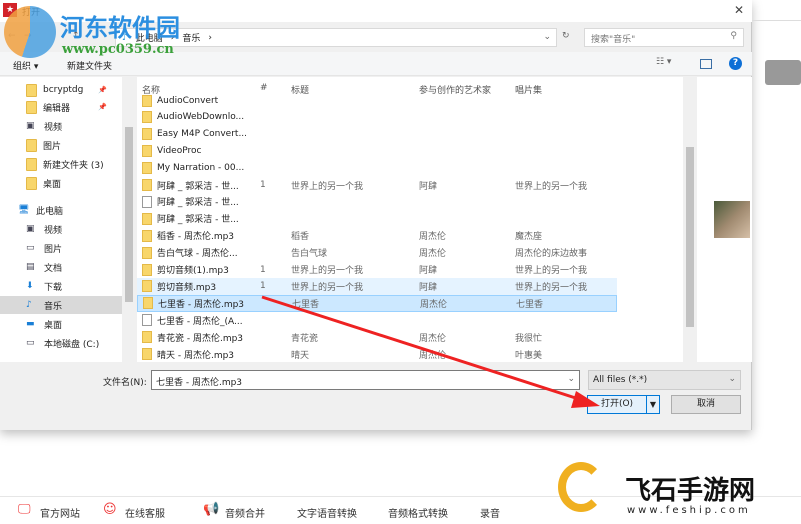 Image resolution: width=801 pixels, height=524 pixels. I want to click on app-bar-item: 音频合并, so click(245, 512).